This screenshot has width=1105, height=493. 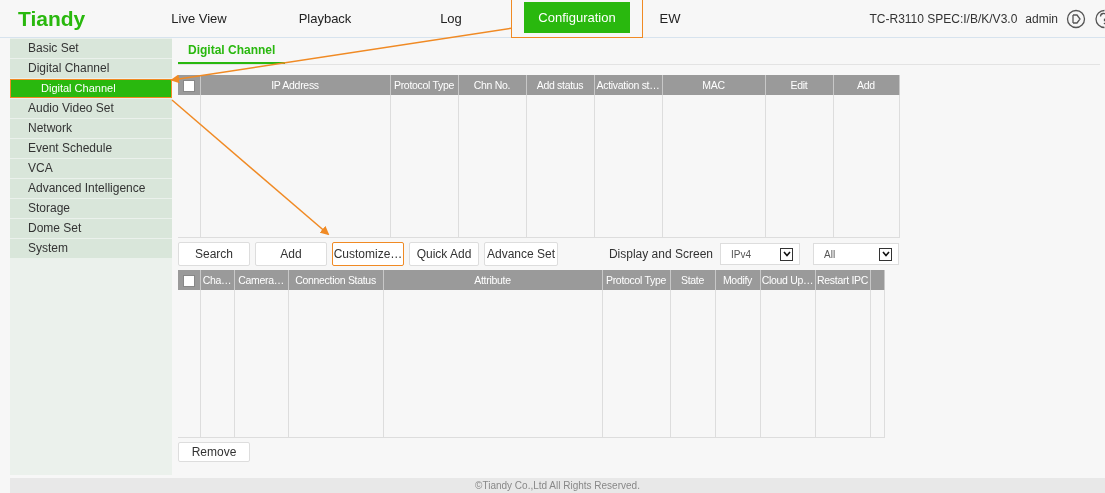 What do you see at coordinates (91, 168) in the screenshot?
I see `sidebar-item: VCA` at bounding box center [91, 168].